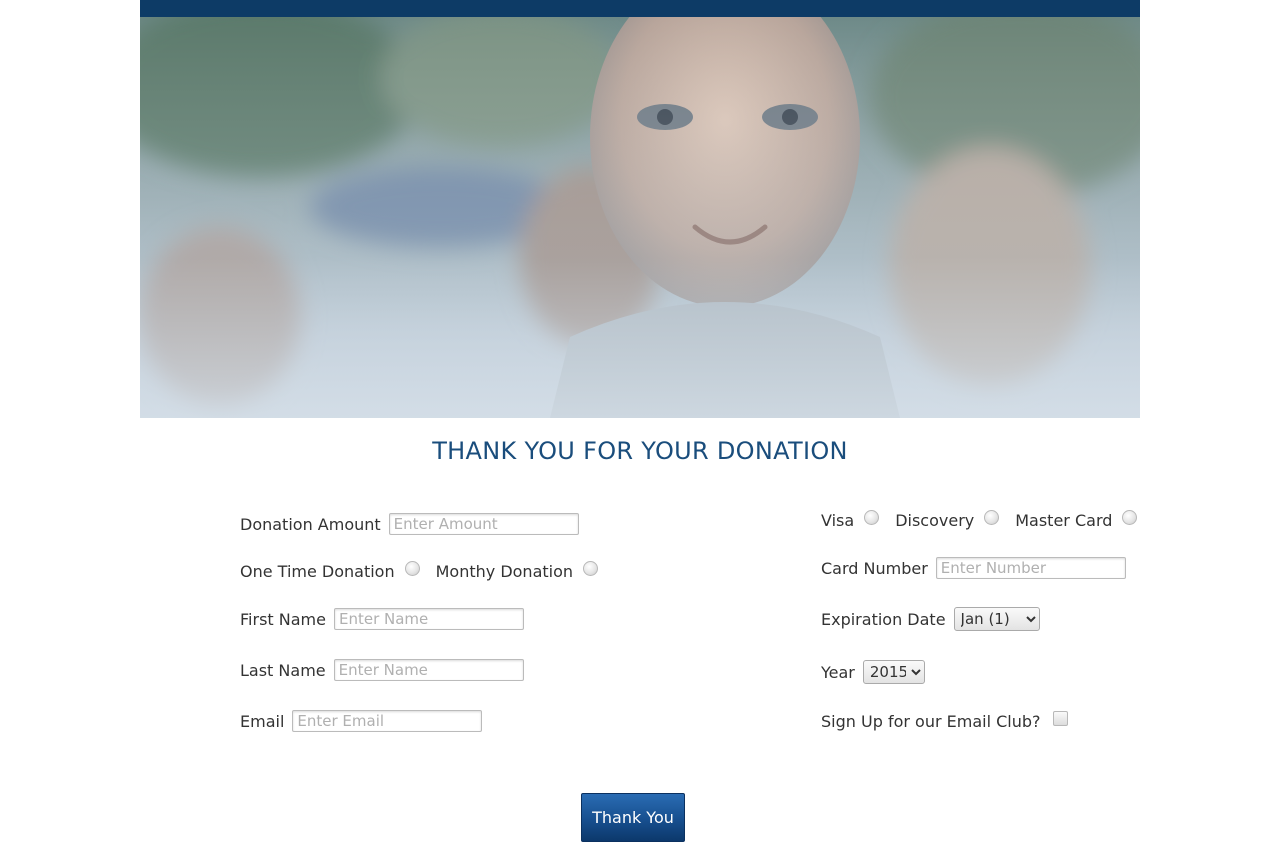 This screenshot has width=1280, height=844. What do you see at coordinates (428, 619) in the screenshot?
I see `first-name-input` at bounding box center [428, 619].